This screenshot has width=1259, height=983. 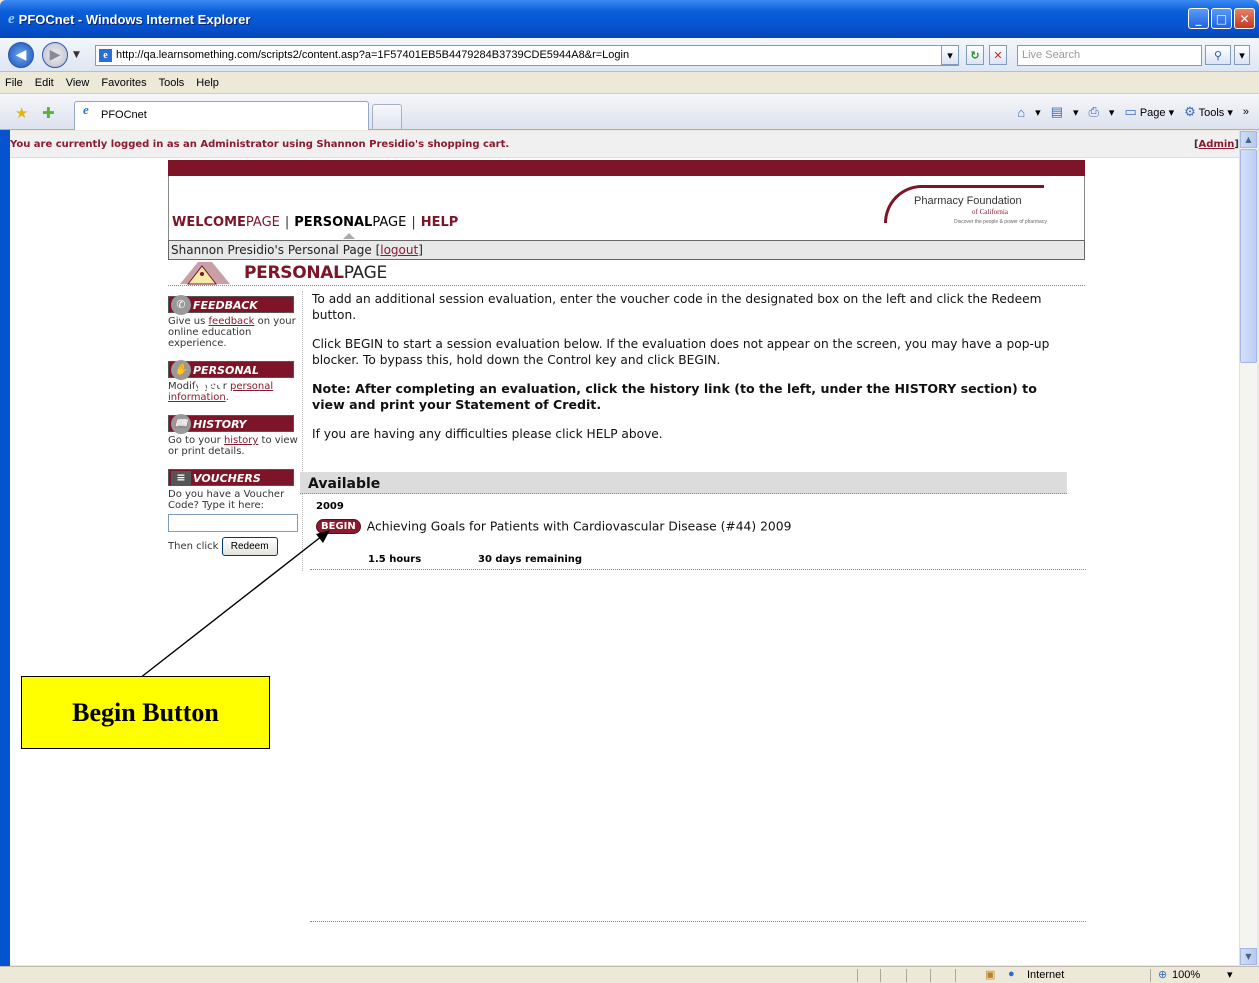 I want to click on history-pre: Go to your, so click(x=196, y=440).